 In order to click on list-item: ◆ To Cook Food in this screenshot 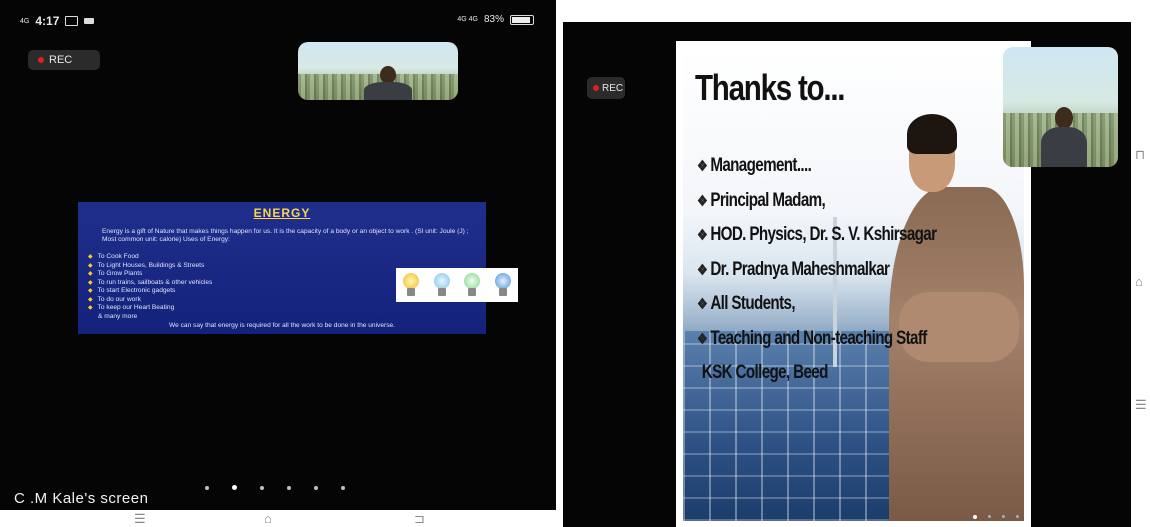, I will do `click(113, 256)`.